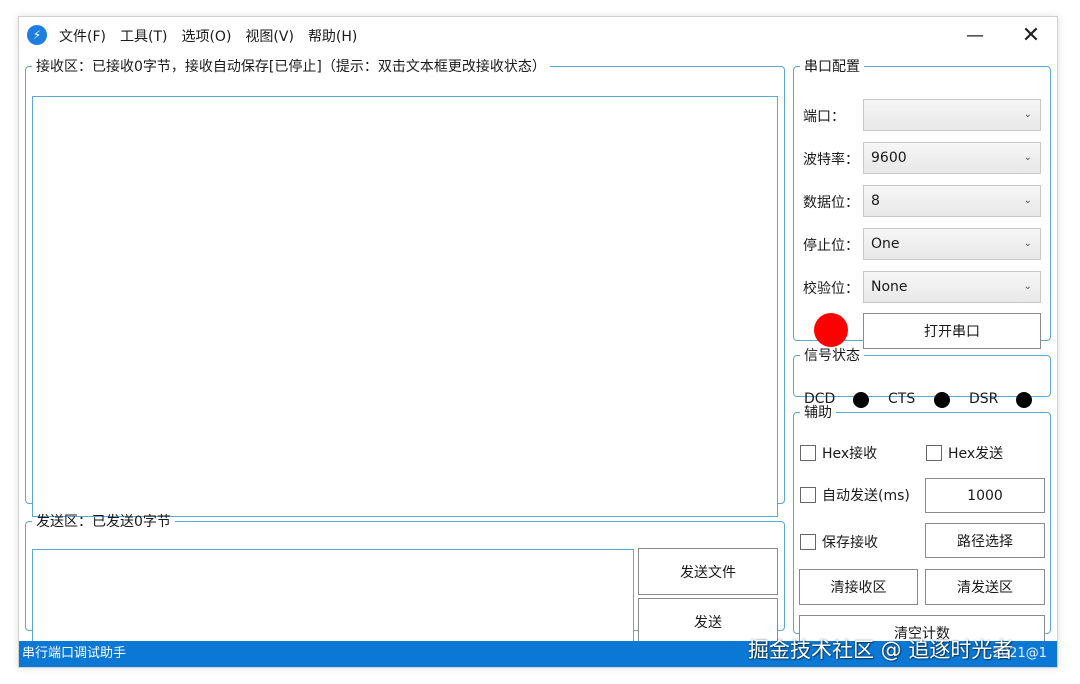  Describe the element at coordinates (818, 413) in the screenshot. I see `aux-title: 辅助` at that location.